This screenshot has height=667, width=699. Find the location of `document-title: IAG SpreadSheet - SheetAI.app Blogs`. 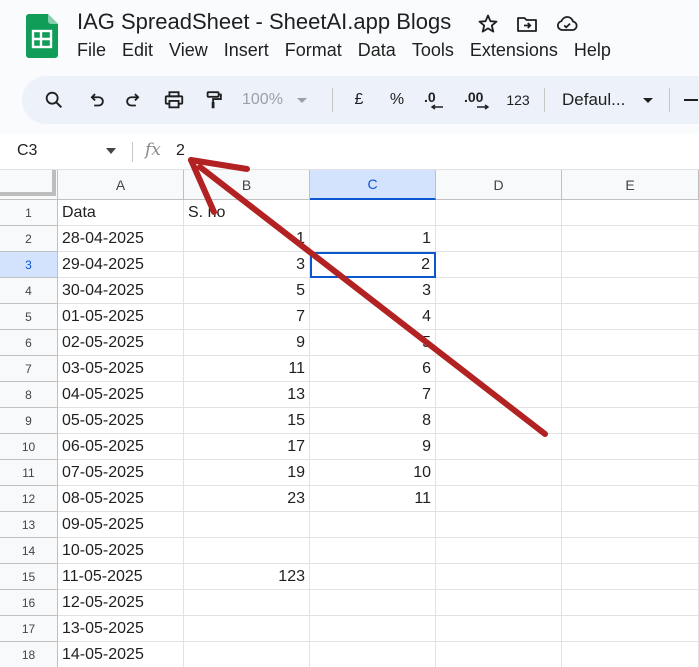

document-title: IAG SpreadSheet - SheetAI.app Blogs is located at coordinates (264, 22).